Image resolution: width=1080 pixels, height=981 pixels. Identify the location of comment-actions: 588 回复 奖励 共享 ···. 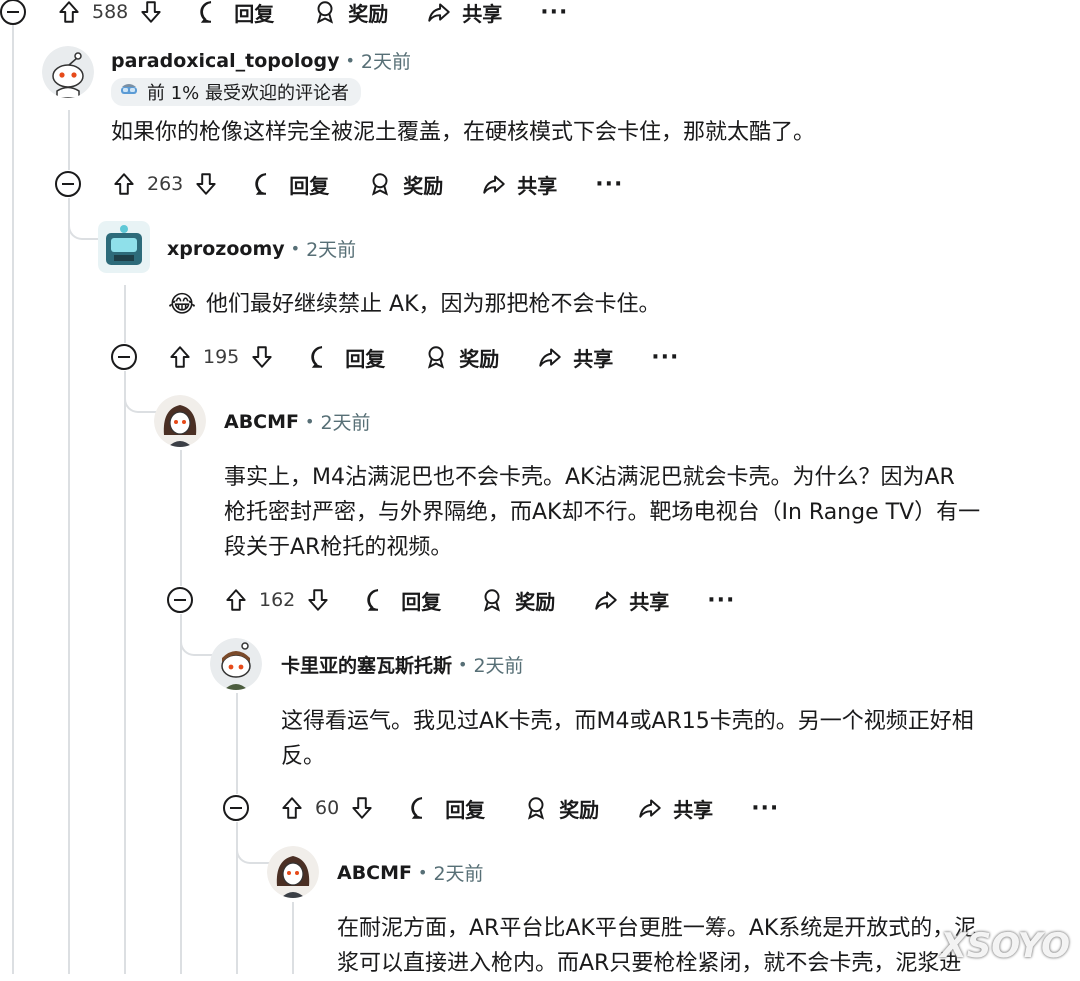
(284, 16).